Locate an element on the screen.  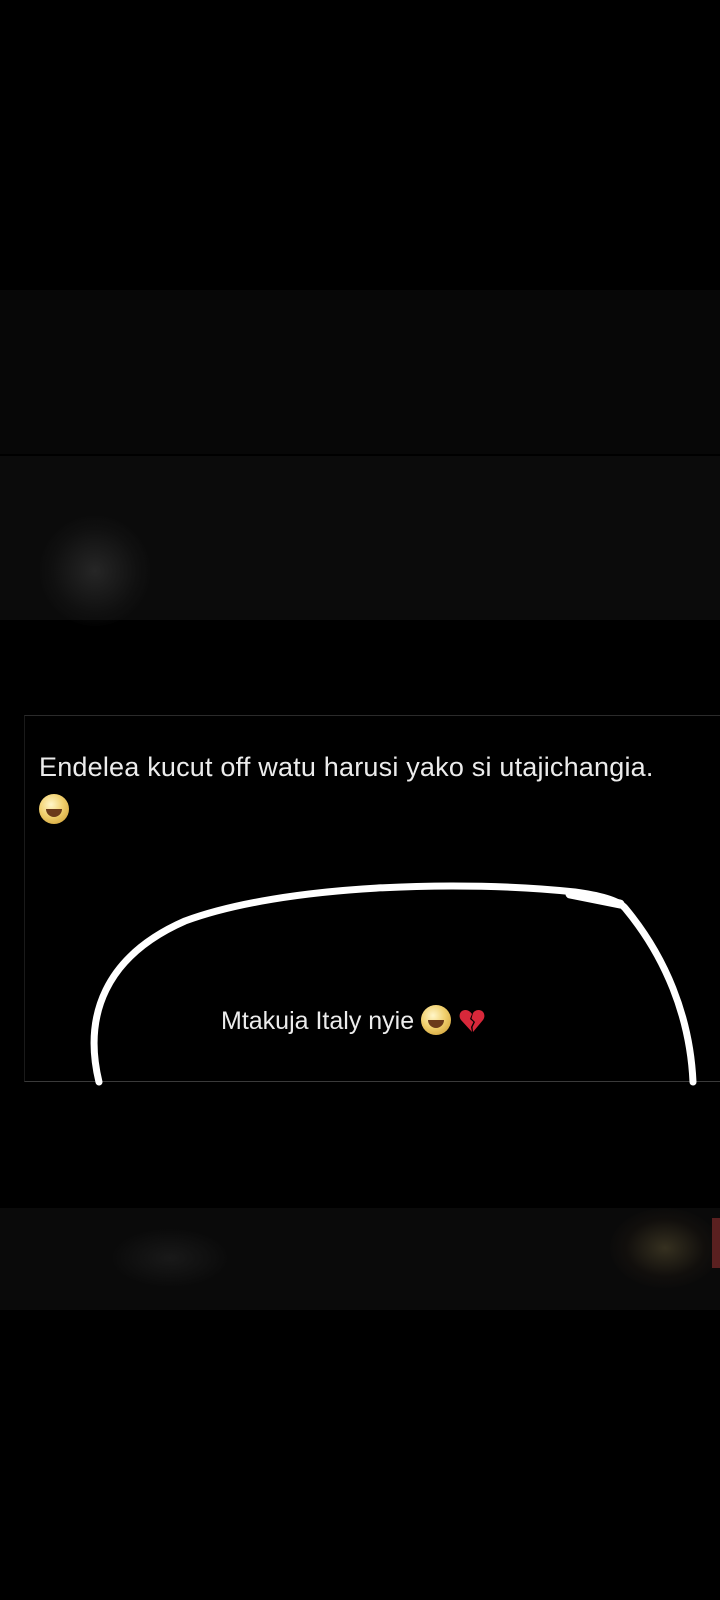
blurred-band-middle is located at coordinates (360, 541).